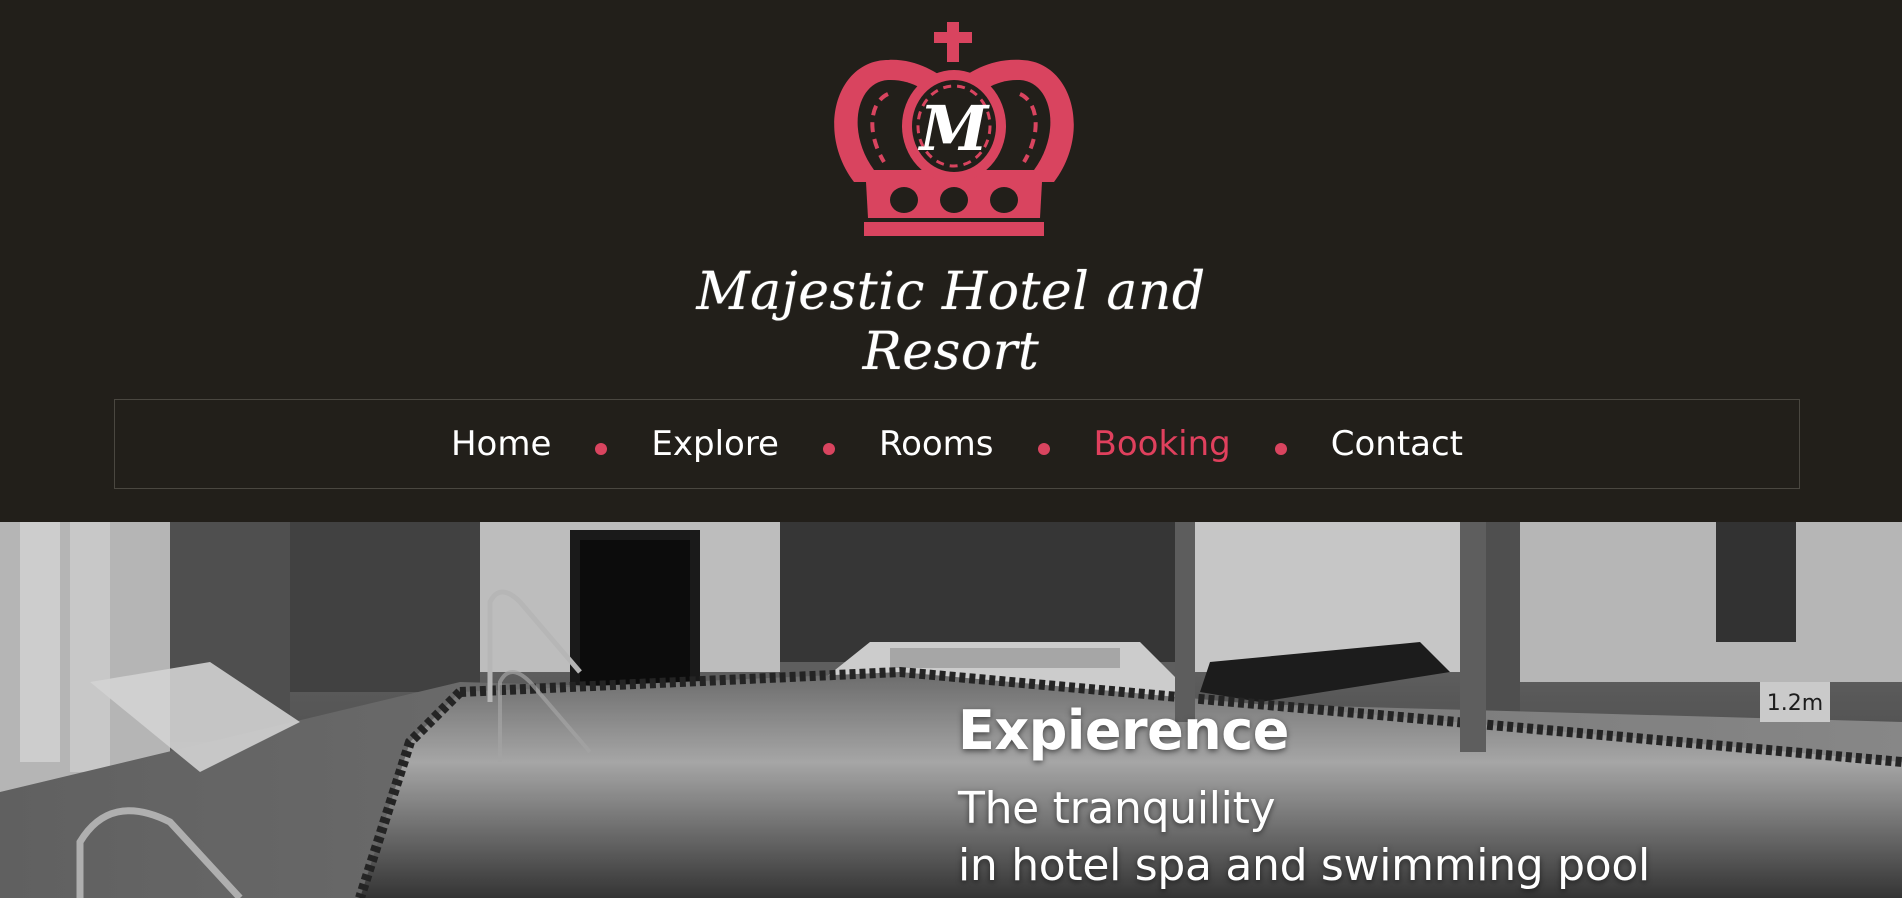 The image size is (1902, 898). I want to click on nav-item-booking: Booking, so click(1162, 444).